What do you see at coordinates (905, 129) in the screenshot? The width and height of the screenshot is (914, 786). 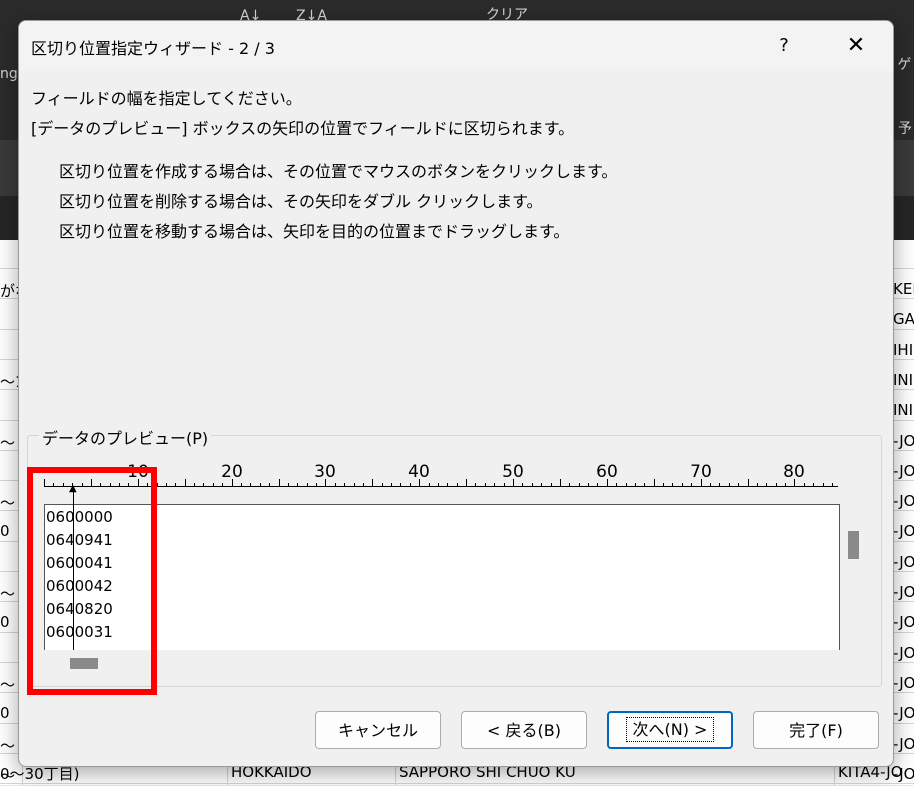 I see `ribbon-fragment-right-2: 予` at bounding box center [905, 129].